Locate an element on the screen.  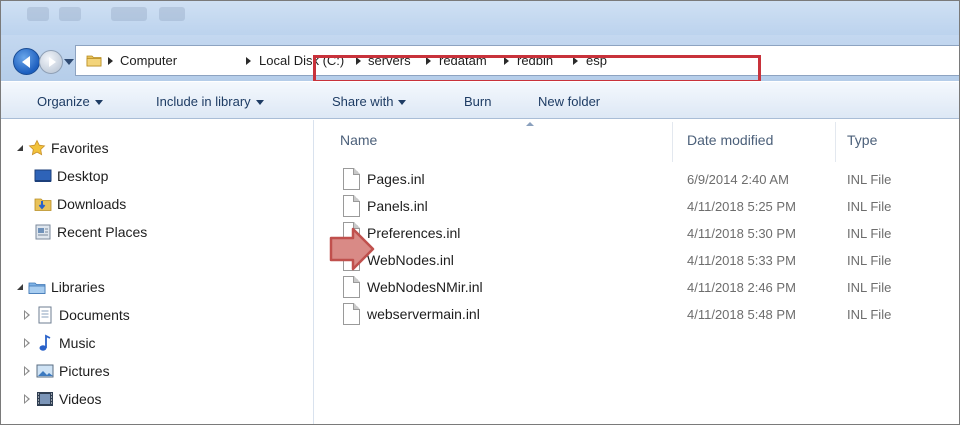
file-name: Pages.inl is located at coordinates (396, 179).